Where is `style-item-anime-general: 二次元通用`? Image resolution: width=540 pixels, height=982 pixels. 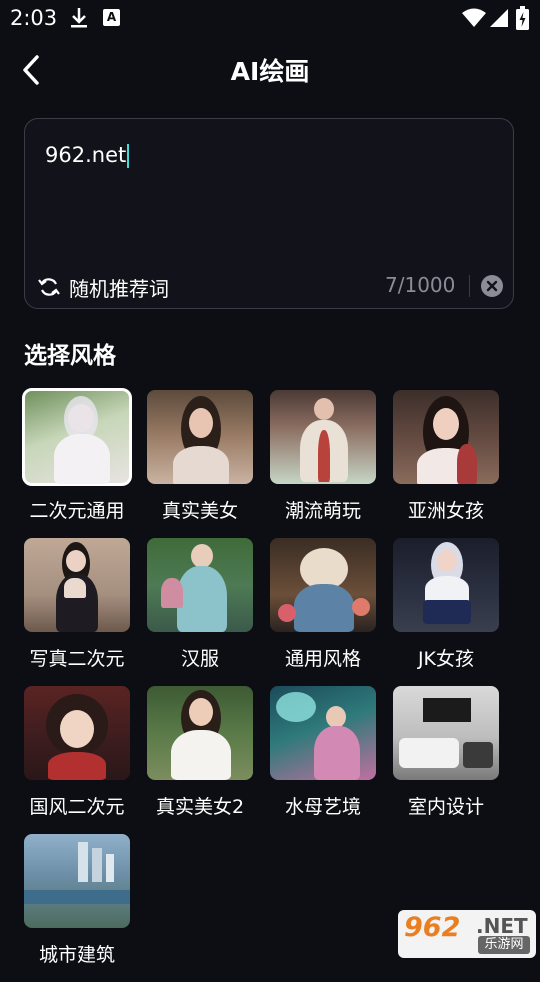 style-item-anime-general: 二次元通用 is located at coordinates (85, 463).